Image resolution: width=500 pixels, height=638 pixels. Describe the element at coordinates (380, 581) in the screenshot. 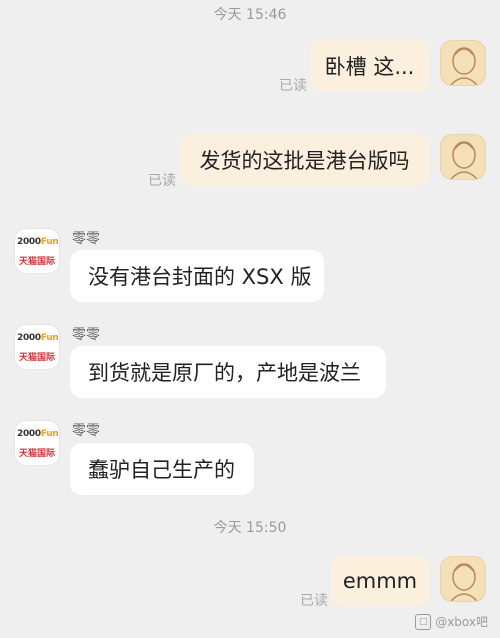

I see `message-bubble-self: emmm` at that location.